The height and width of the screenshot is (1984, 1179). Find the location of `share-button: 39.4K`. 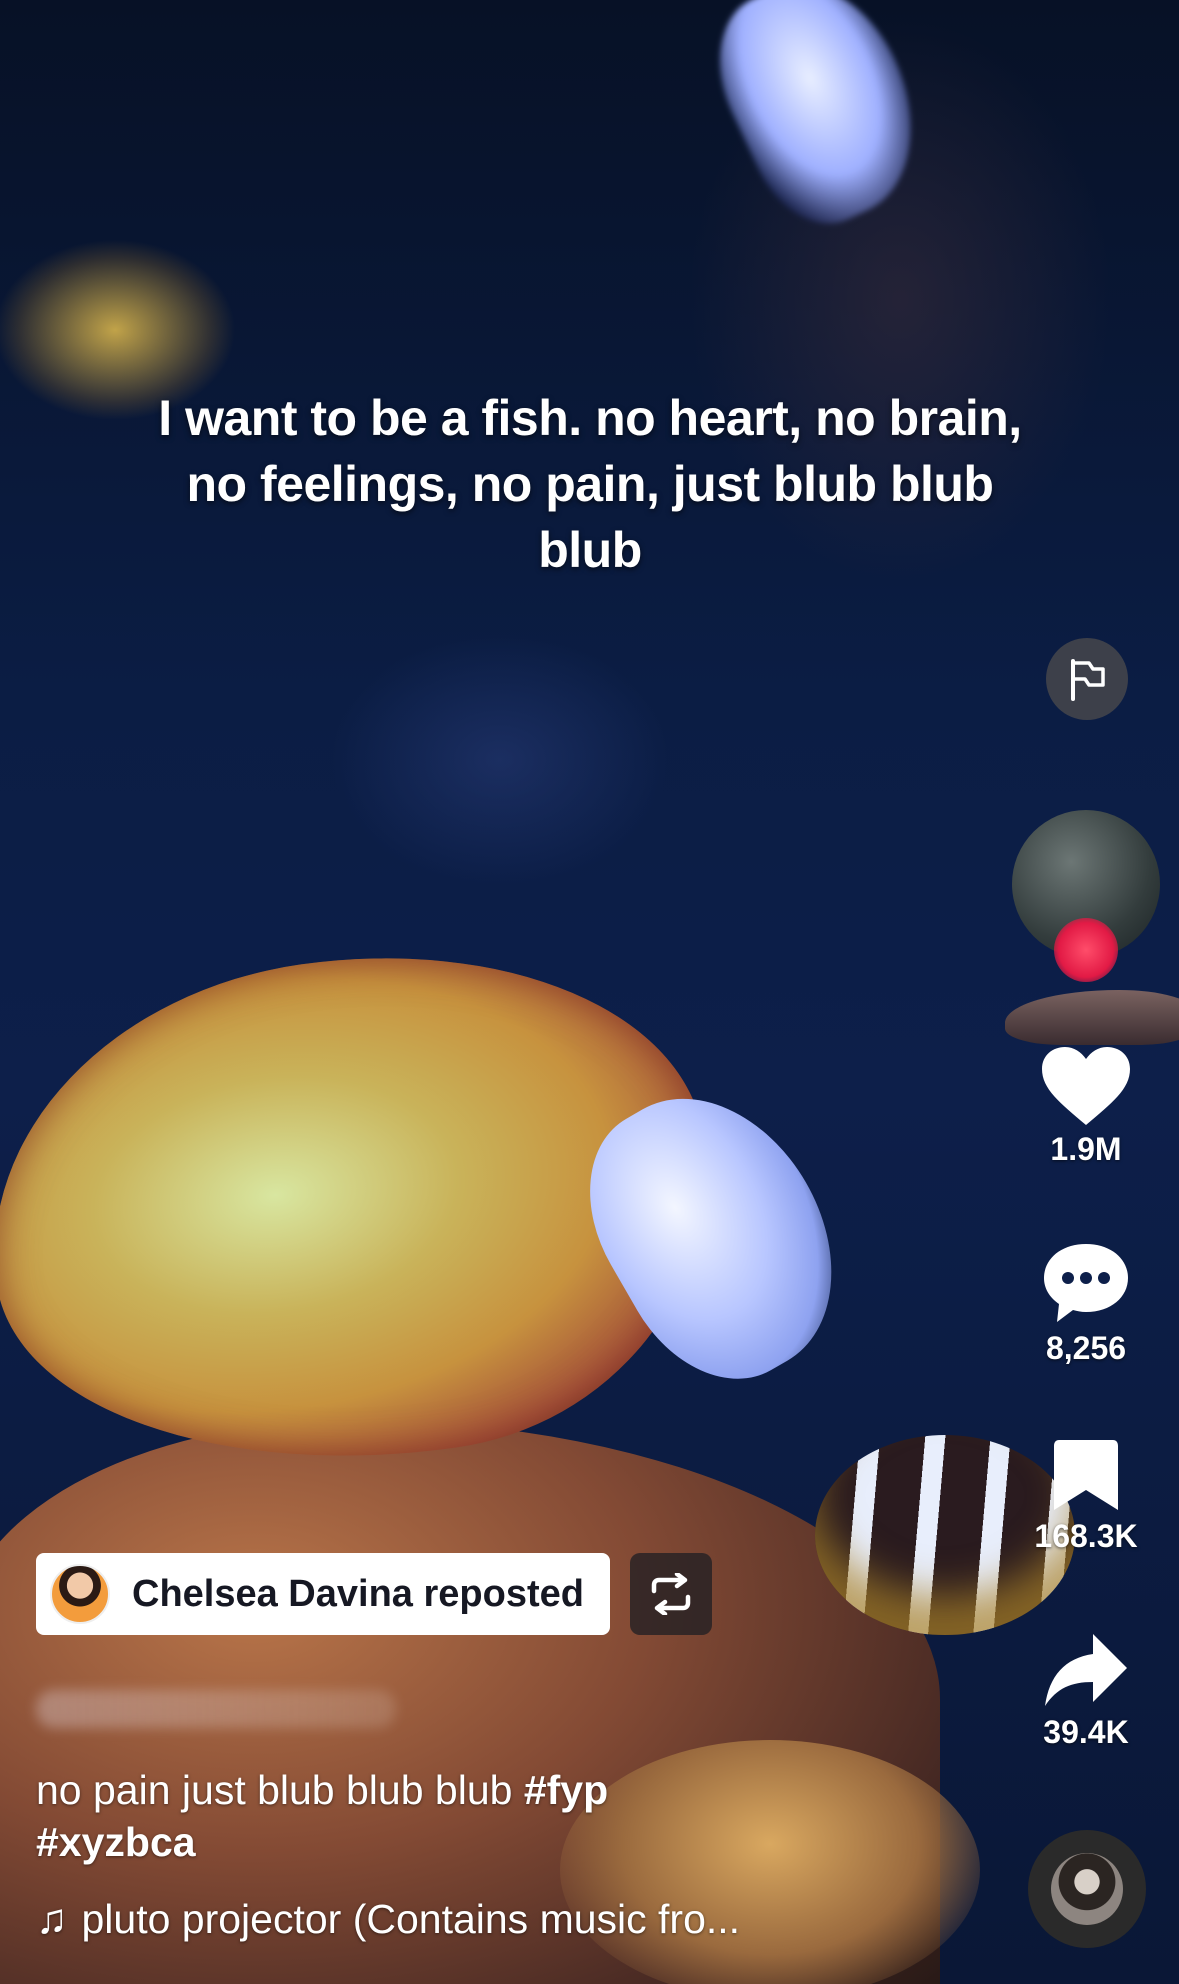

share-button: 39.4K is located at coordinates (1086, 1690).